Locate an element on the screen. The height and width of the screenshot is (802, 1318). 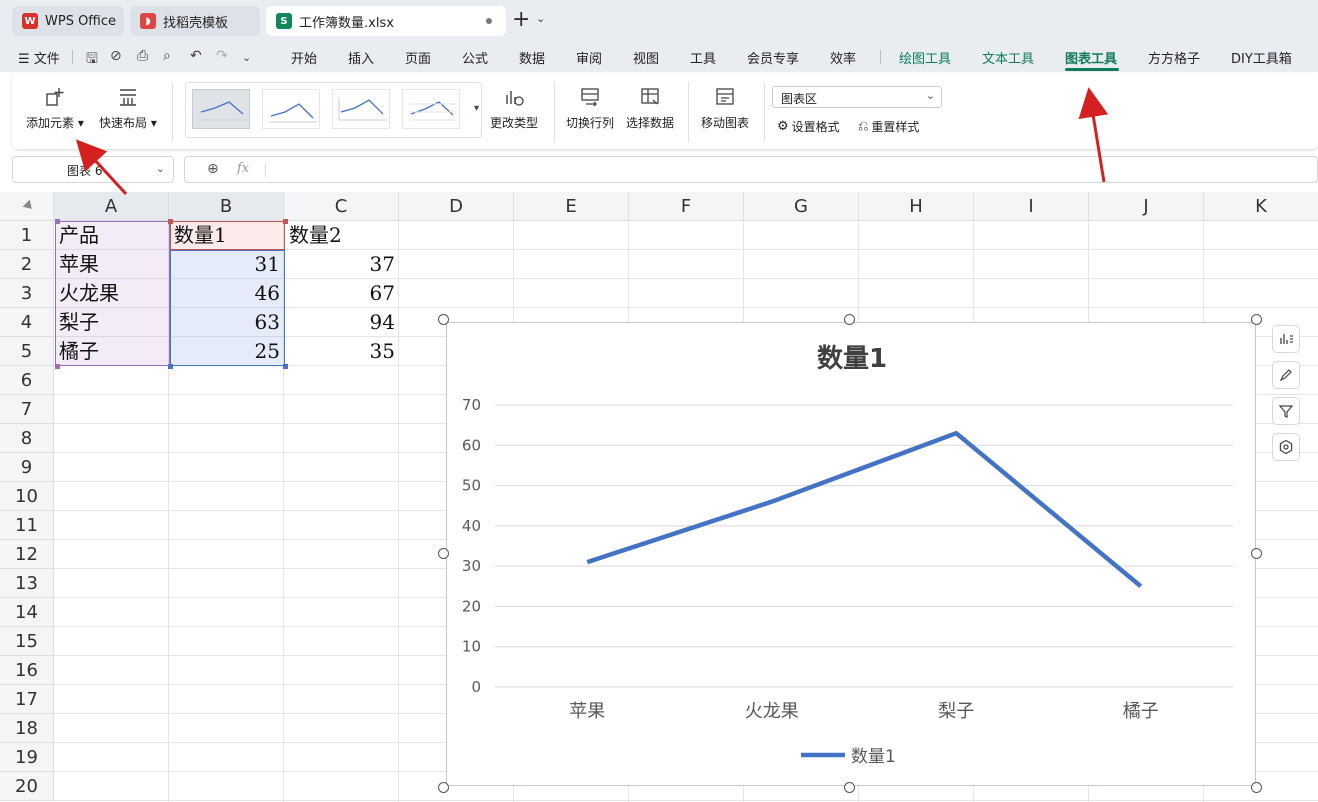
column-header-e: E is located at coordinates (571, 206).